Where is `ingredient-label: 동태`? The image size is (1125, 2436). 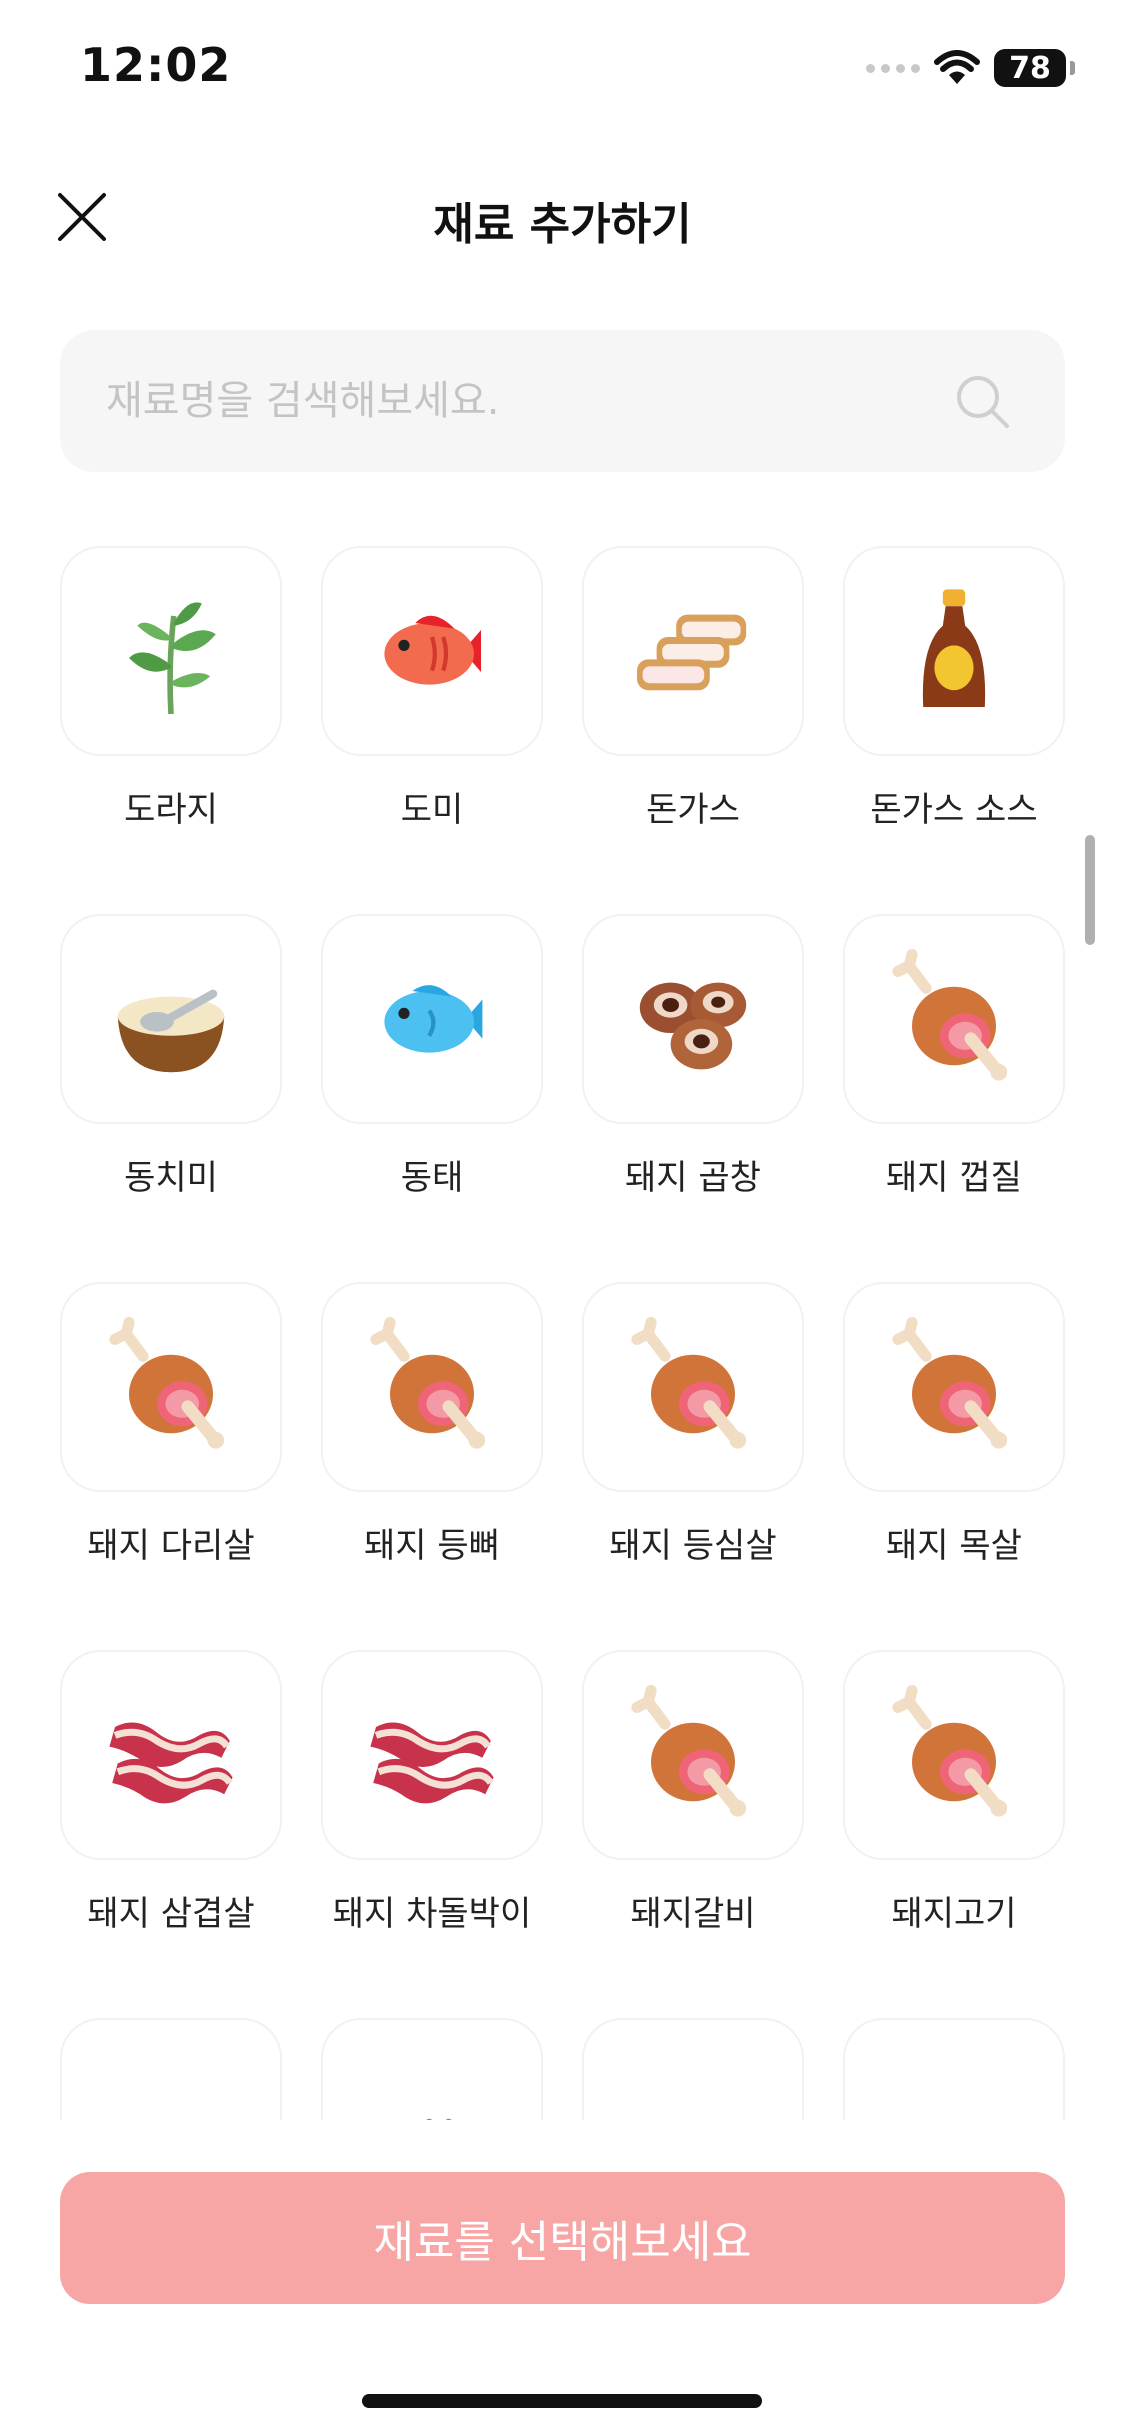 ingredient-label: 동태 is located at coordinates (432, 1178).